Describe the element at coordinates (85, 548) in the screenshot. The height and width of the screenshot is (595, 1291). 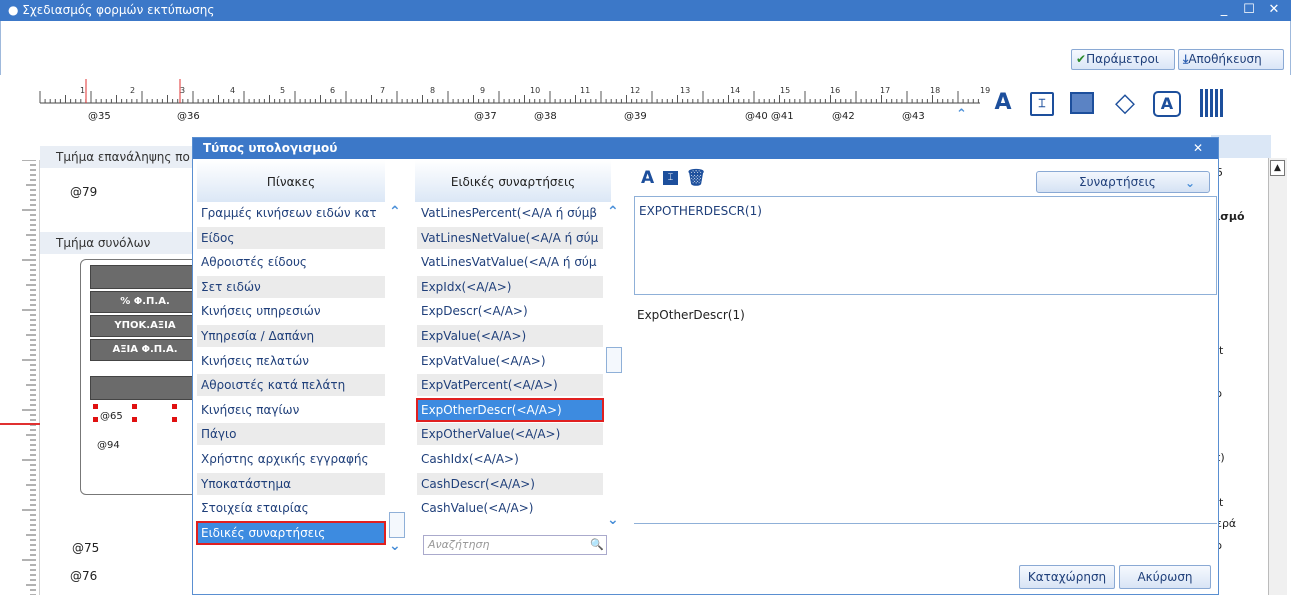
I see `field-75: @75` at that location.